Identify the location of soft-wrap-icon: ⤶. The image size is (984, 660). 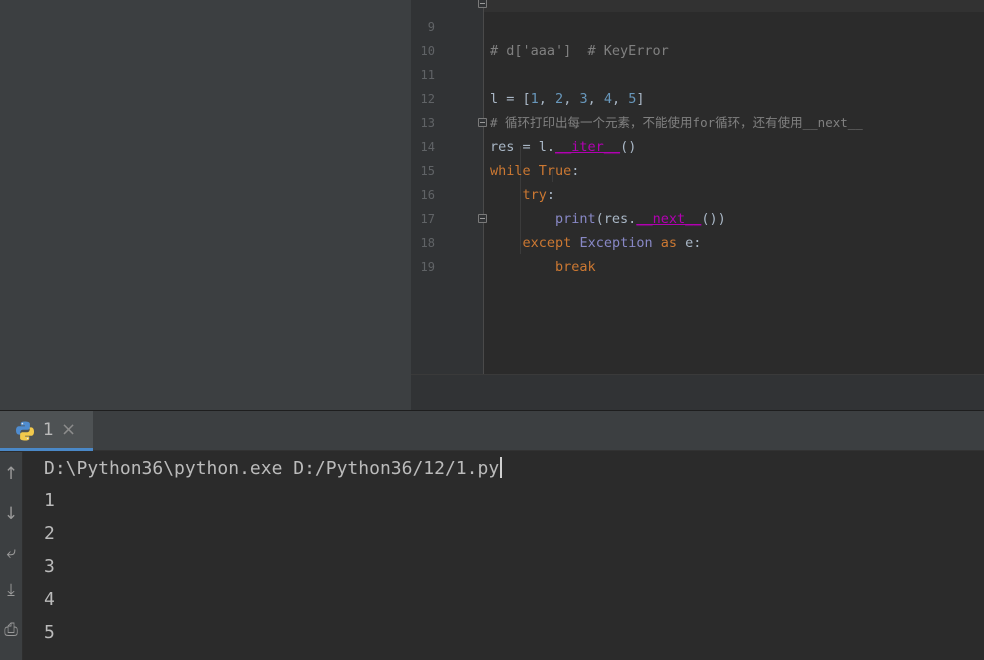
(11, 553).